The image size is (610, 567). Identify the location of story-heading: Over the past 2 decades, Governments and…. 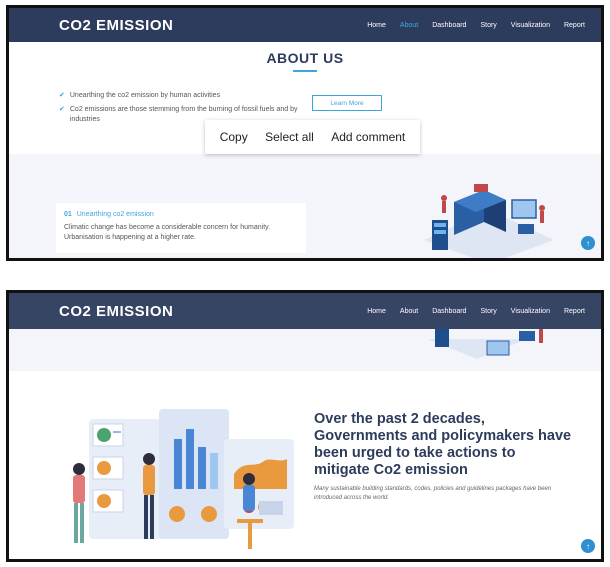
(443, 444).